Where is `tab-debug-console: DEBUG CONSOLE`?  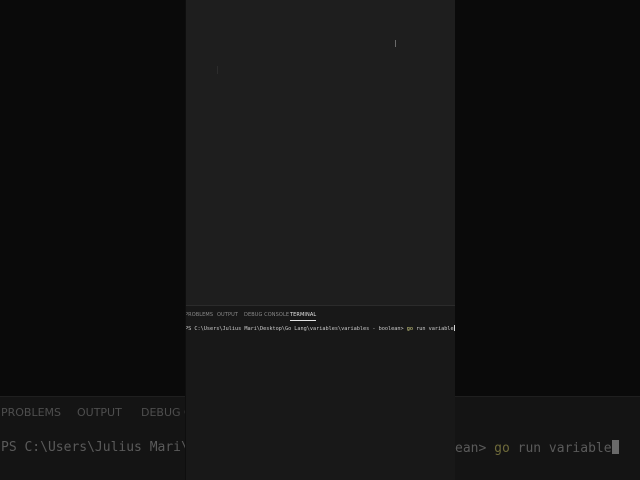 tab-debug-console: DEBUG CONSOLE is located at coordinates (266, 316).